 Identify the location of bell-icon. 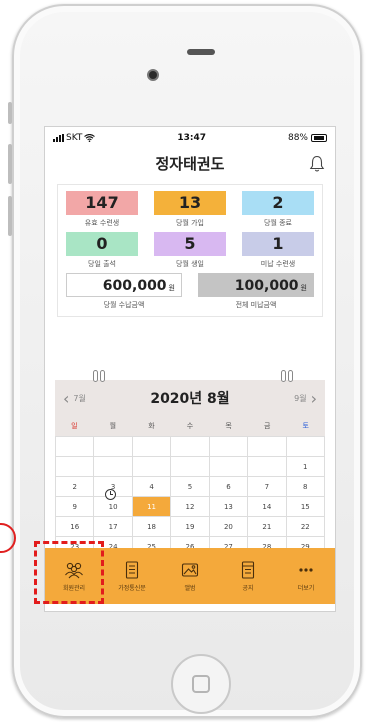
(317, 164).